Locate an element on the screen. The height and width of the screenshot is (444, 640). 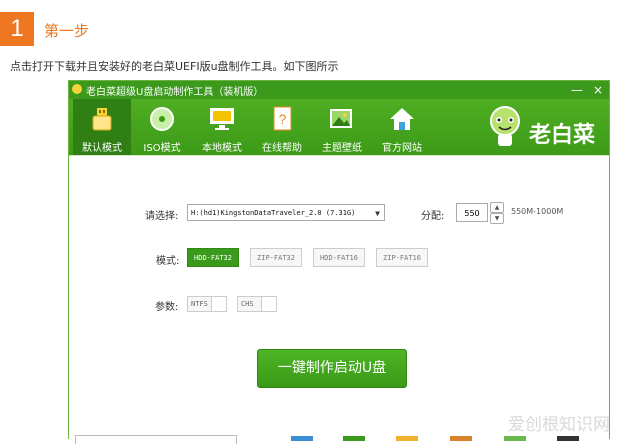
partition-label: 分配: is located at coordinates (433, 216).